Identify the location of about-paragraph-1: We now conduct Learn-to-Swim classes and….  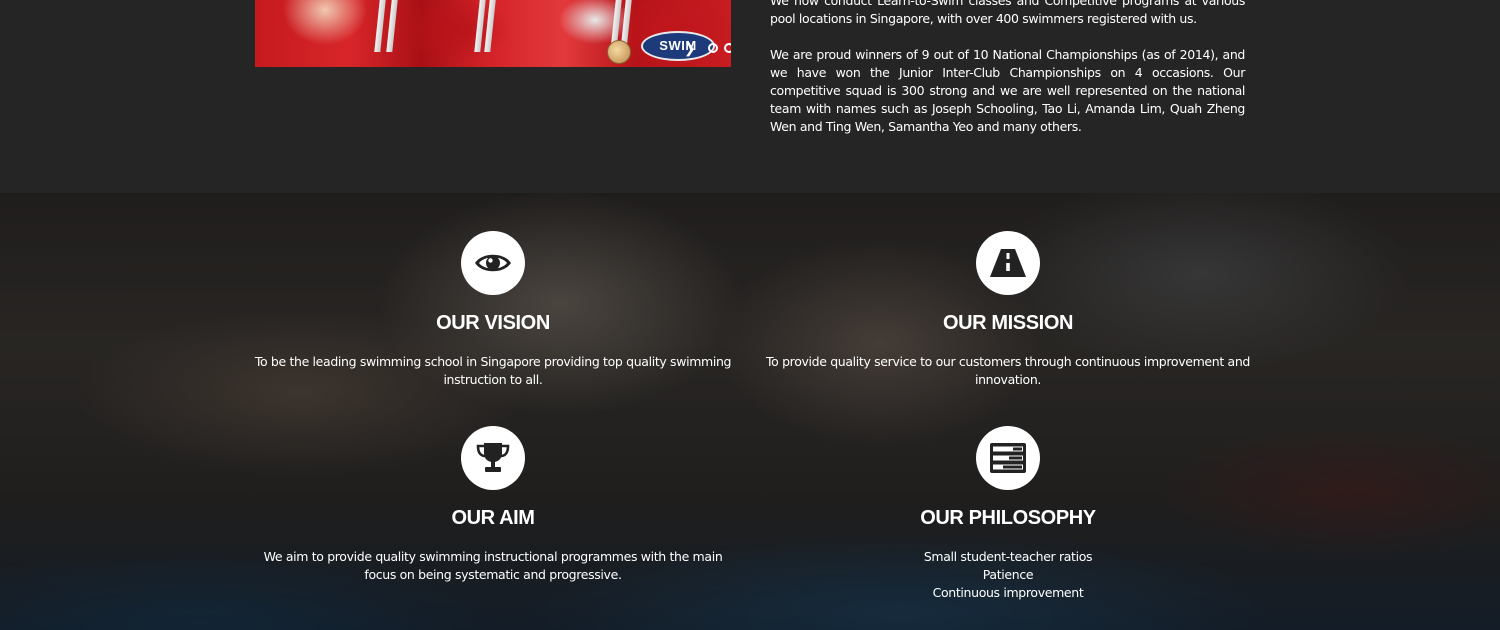
(1007, 13).